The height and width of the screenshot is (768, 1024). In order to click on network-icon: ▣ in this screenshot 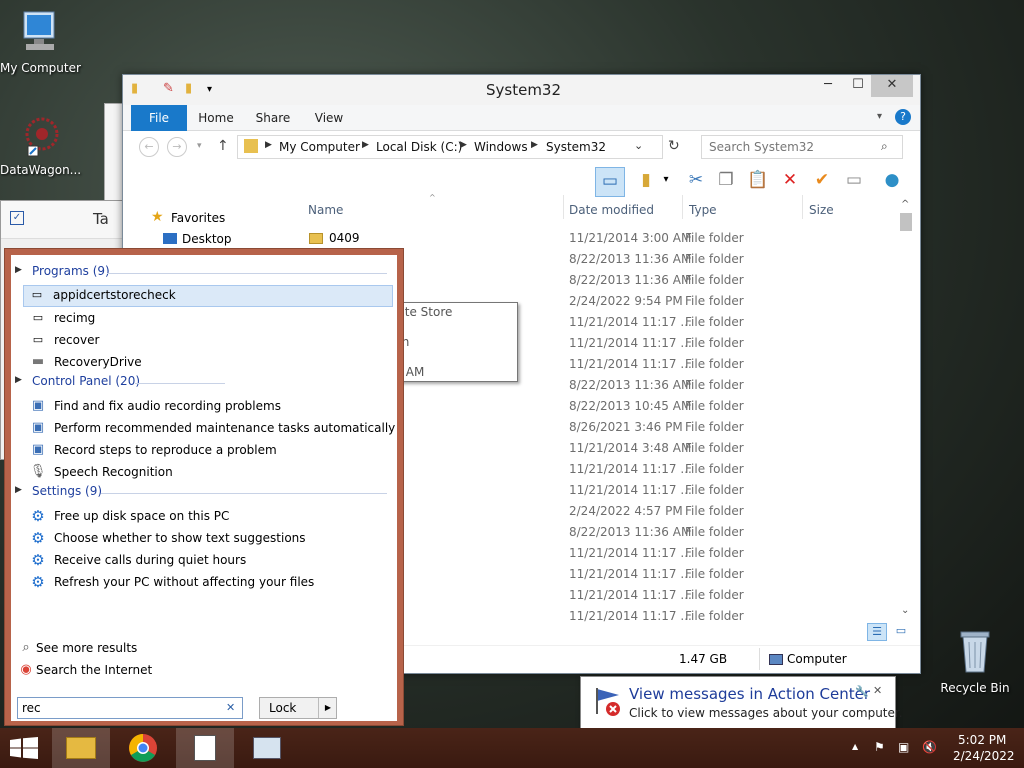, I will do `click(903, 747)`.